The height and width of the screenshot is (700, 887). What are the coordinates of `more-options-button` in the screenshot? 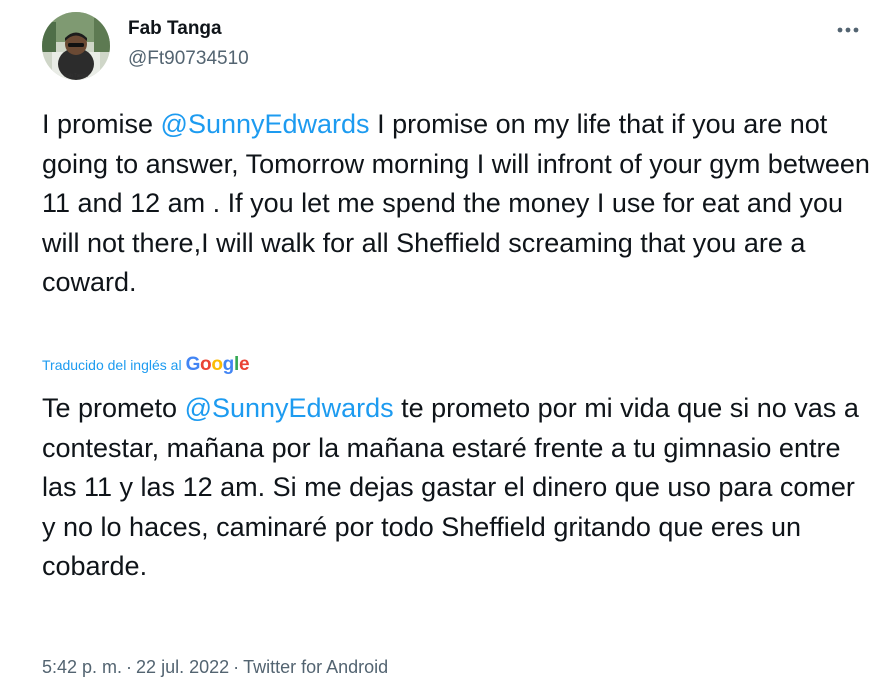 It's located at (848, 30).